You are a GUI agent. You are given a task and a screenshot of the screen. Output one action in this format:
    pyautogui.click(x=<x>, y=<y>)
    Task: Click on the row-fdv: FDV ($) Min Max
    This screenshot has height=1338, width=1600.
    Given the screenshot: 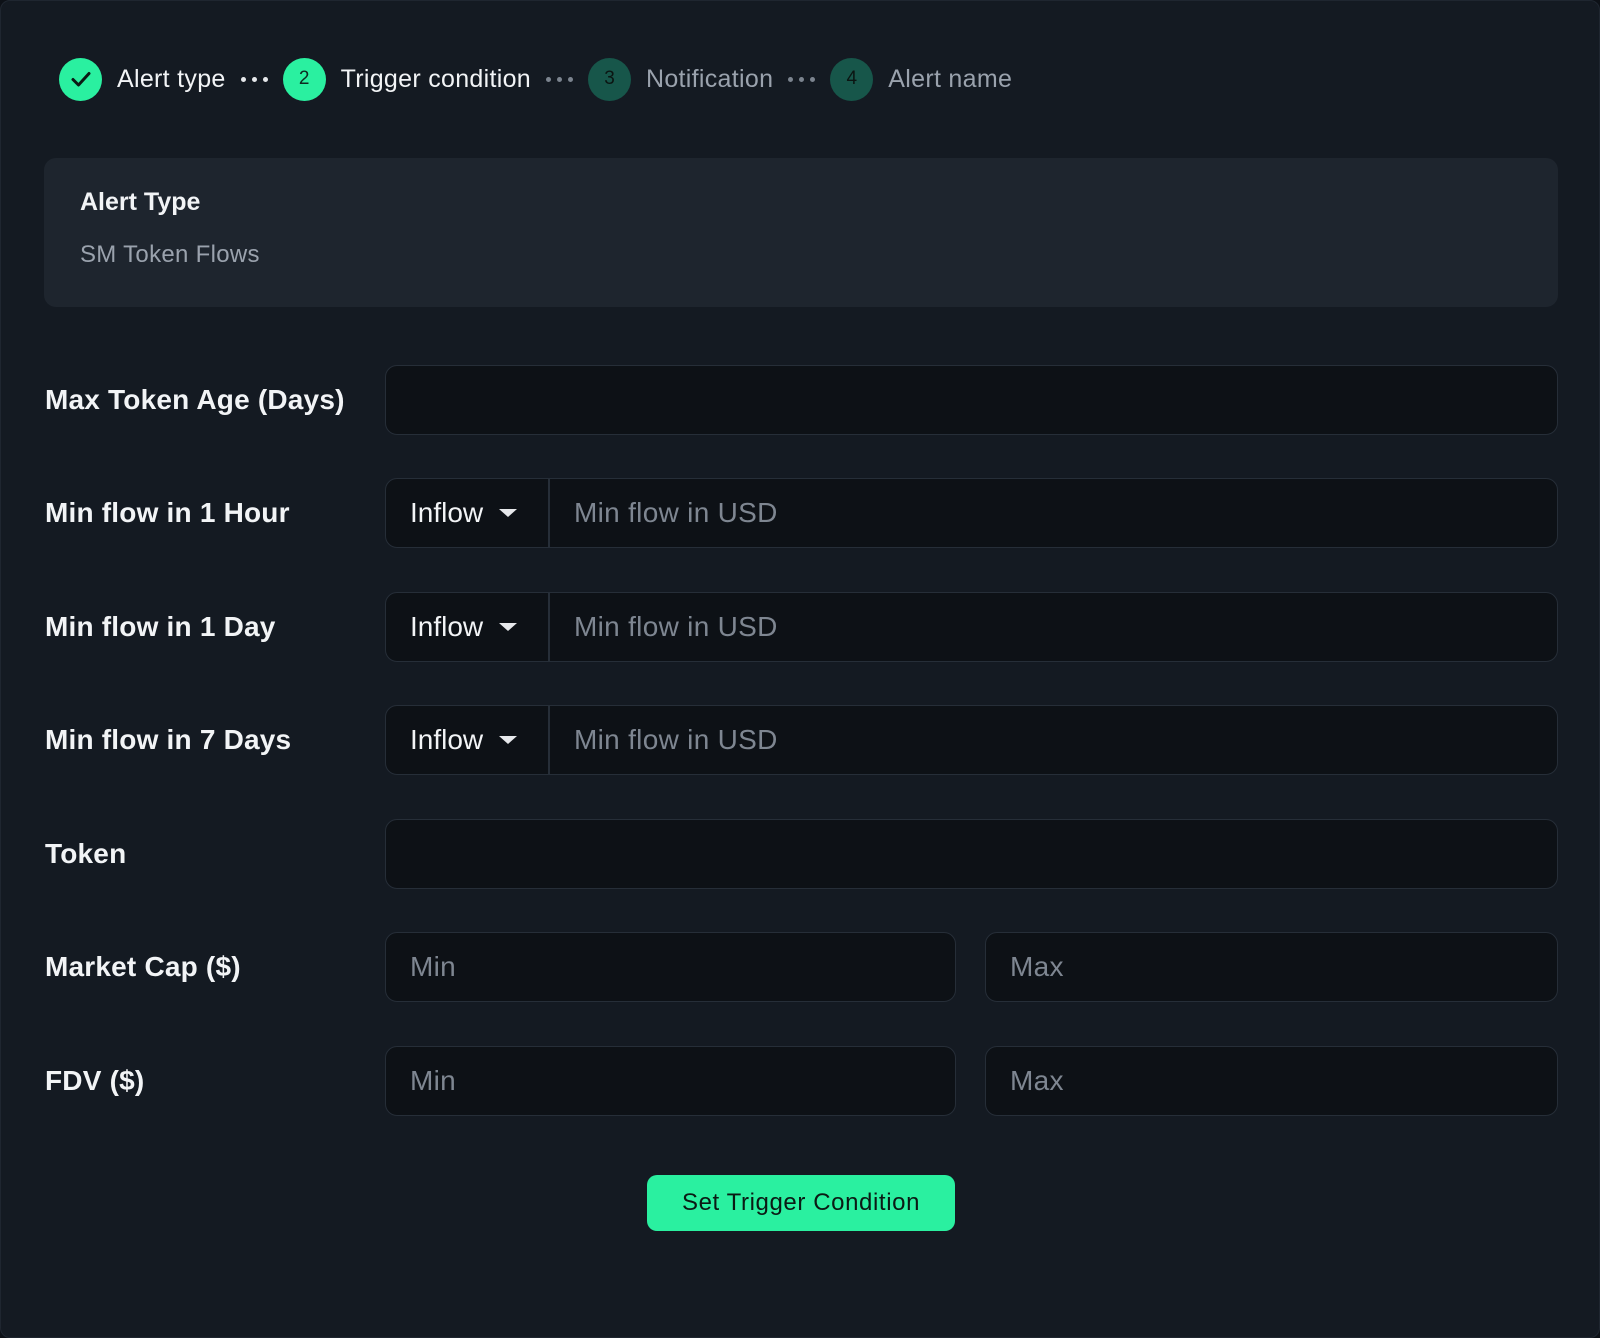 What is the action you would take?
    pyautogui.click(x=801, y=1081)
    